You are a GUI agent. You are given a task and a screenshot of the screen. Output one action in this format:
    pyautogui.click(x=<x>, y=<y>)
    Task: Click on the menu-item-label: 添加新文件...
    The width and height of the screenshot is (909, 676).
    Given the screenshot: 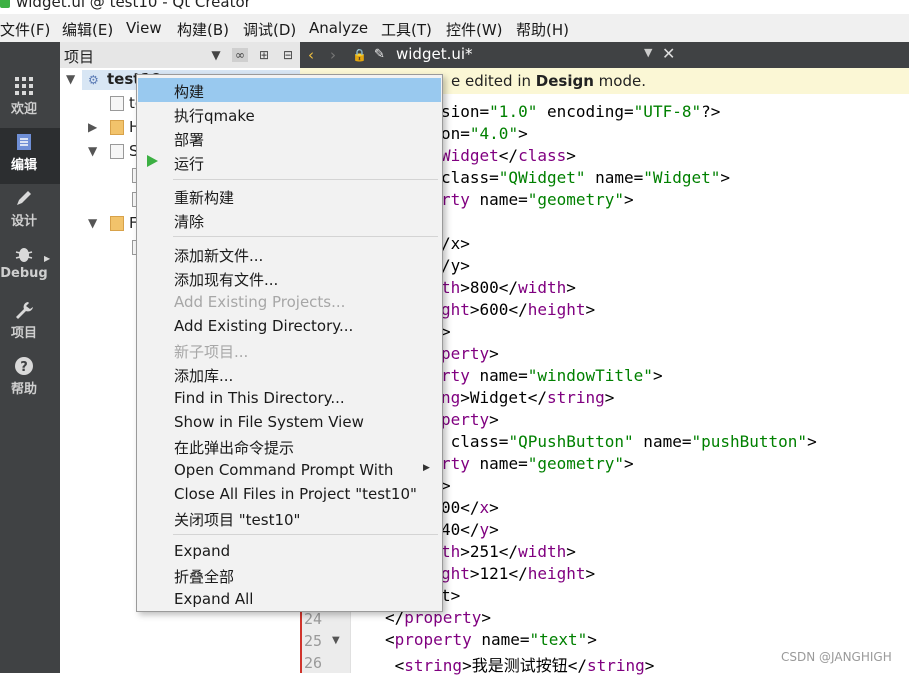 What is the action you would take?
    pyautogui.click(x=219, y=256)
    